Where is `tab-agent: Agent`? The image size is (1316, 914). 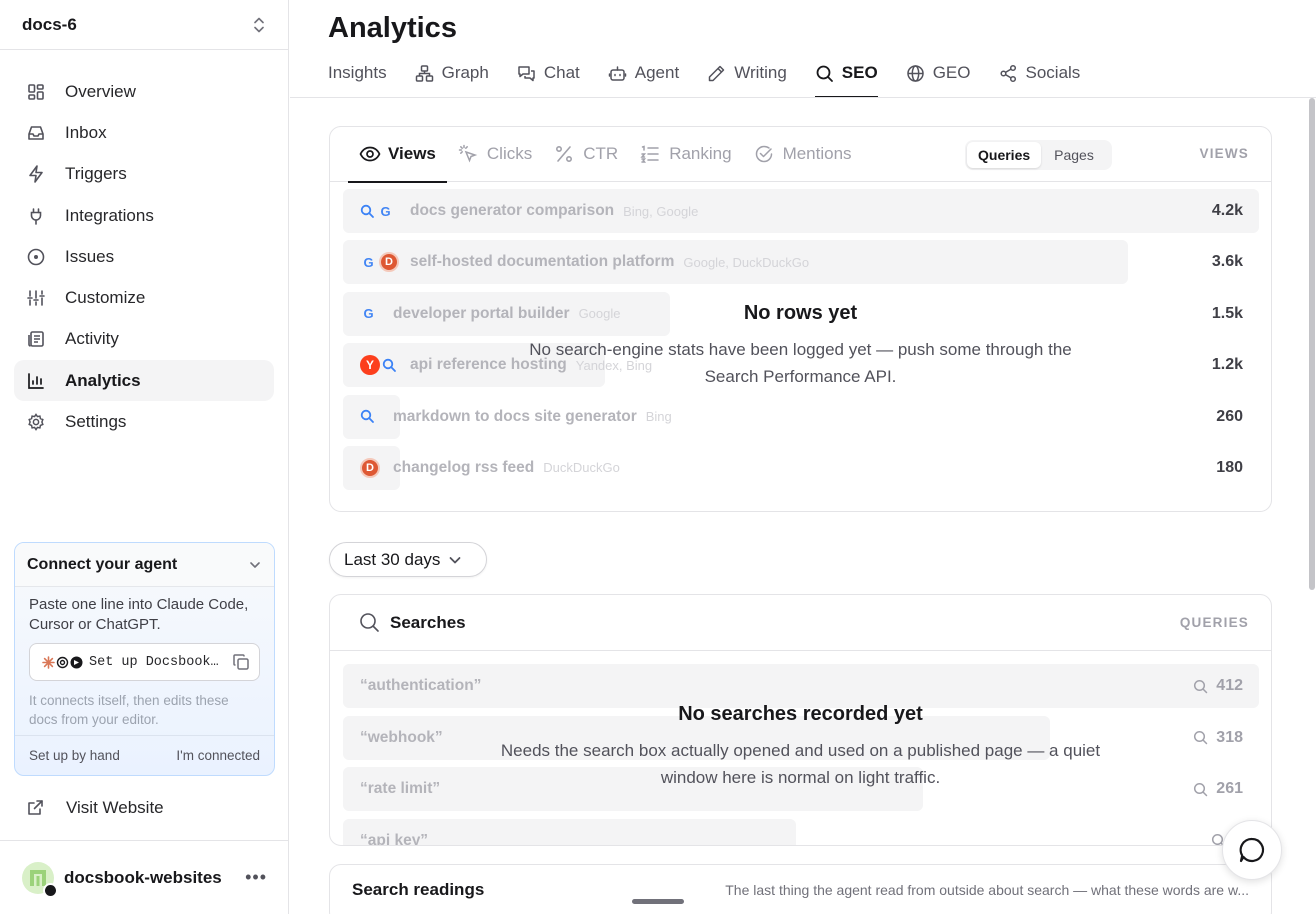
tab-agent: Agent is located at coordinates (643, 73).